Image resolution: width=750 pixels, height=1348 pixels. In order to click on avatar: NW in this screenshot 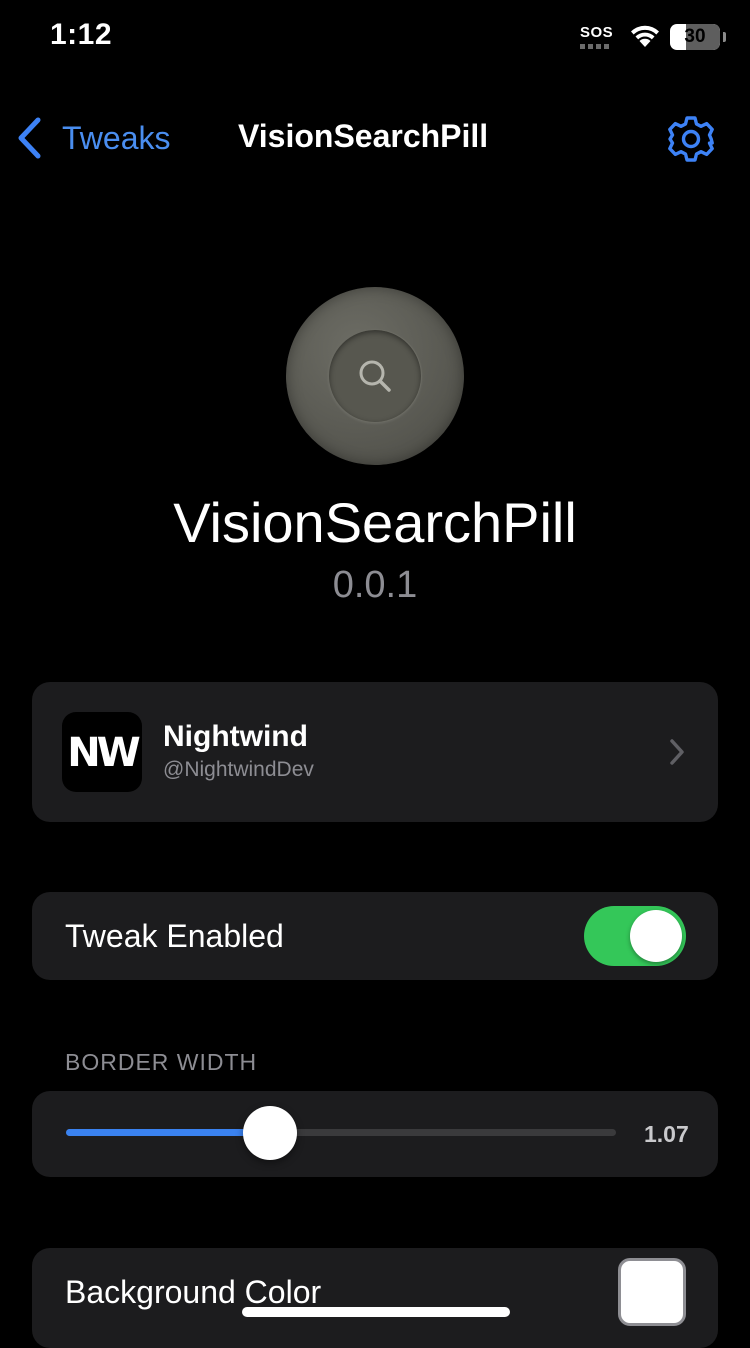, I will do `click(102, 752)`.